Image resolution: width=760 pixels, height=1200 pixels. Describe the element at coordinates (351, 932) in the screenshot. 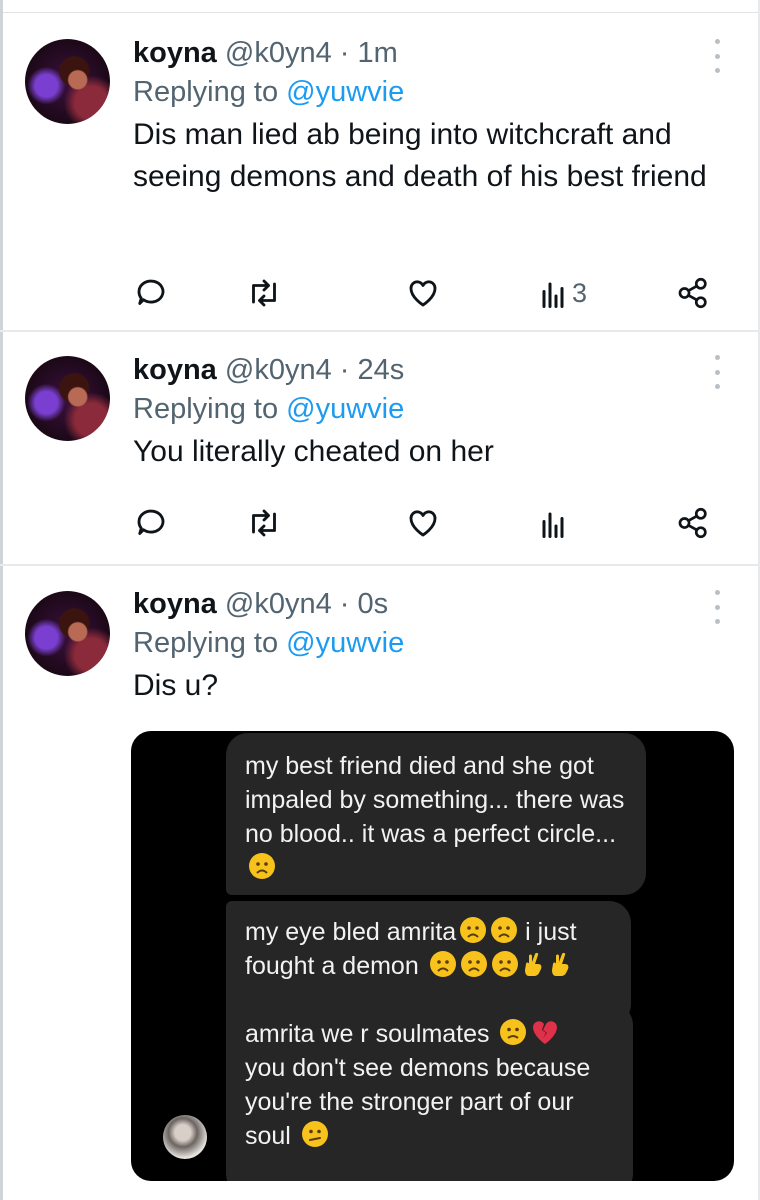

I see `chat-message-text: my eye bled amrita` at that location.